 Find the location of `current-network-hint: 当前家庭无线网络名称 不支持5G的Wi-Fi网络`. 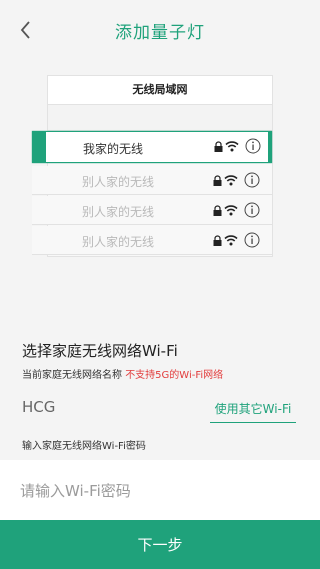

current-network-hint: 当前家庭无线网络名称 不支持5G的Wi-Fi网络 is located at coordinates (122, 373).